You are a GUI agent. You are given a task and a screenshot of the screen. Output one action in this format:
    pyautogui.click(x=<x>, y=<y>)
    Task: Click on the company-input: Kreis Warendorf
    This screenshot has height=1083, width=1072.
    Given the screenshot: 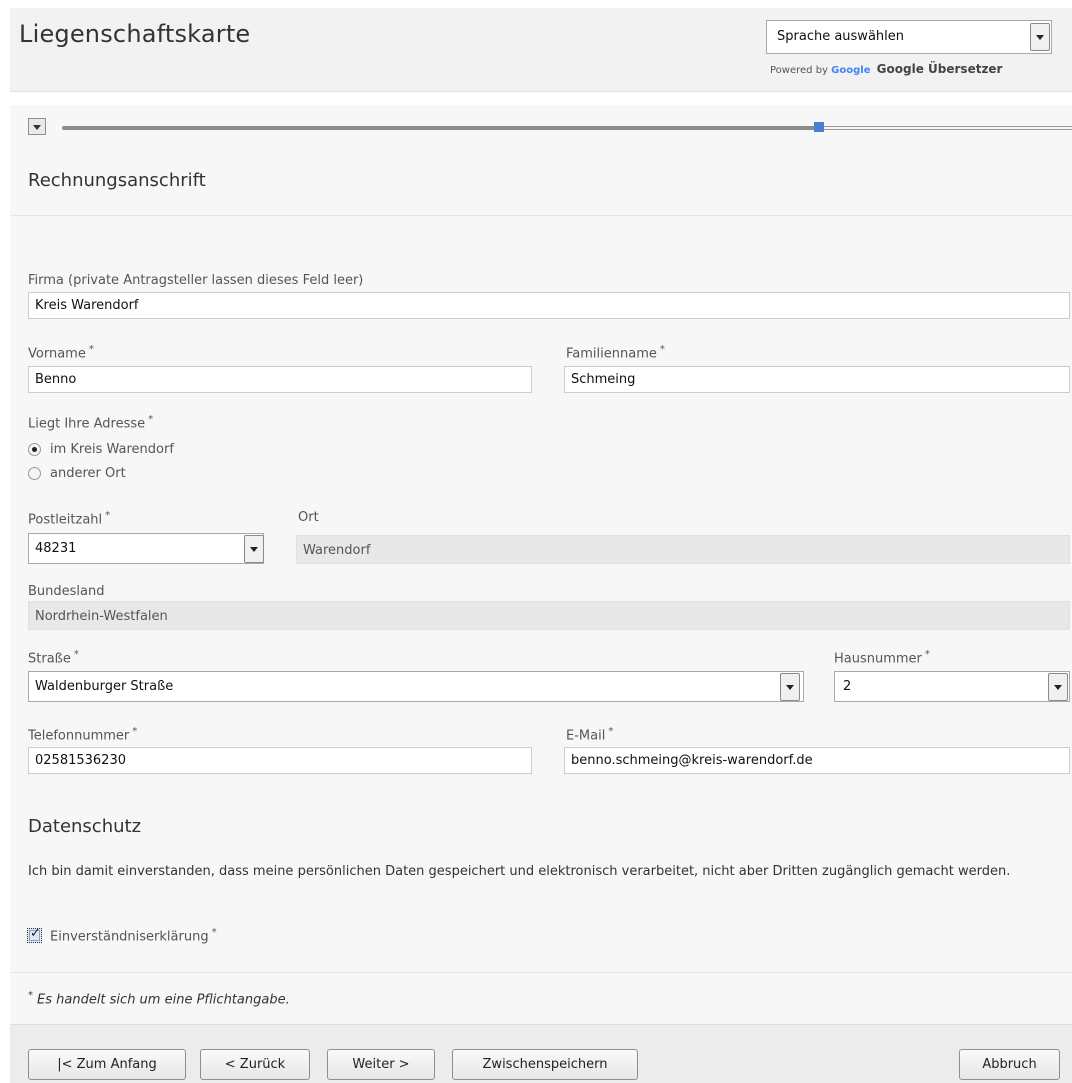 What is the action you would take?
    pyautogui.click(x=549, y=305)
    